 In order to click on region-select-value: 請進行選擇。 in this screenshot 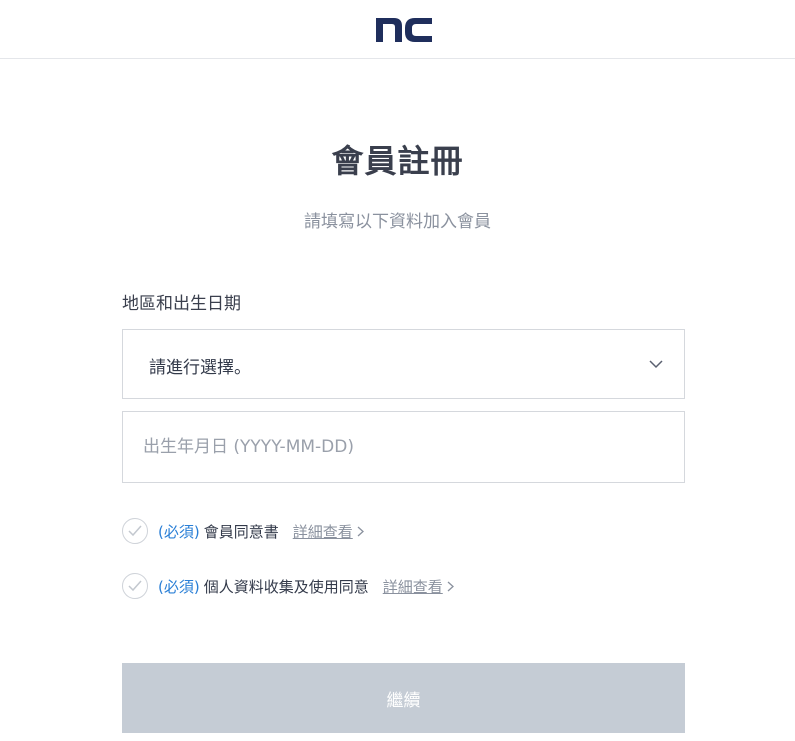, I will do `click(200, 368)`.